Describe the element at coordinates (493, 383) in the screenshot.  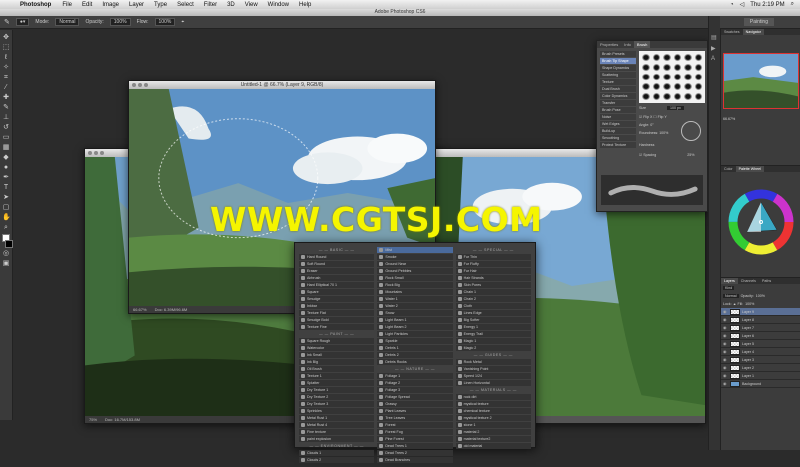
I see `brush-preset-item: Linen Horizontal` at that location.